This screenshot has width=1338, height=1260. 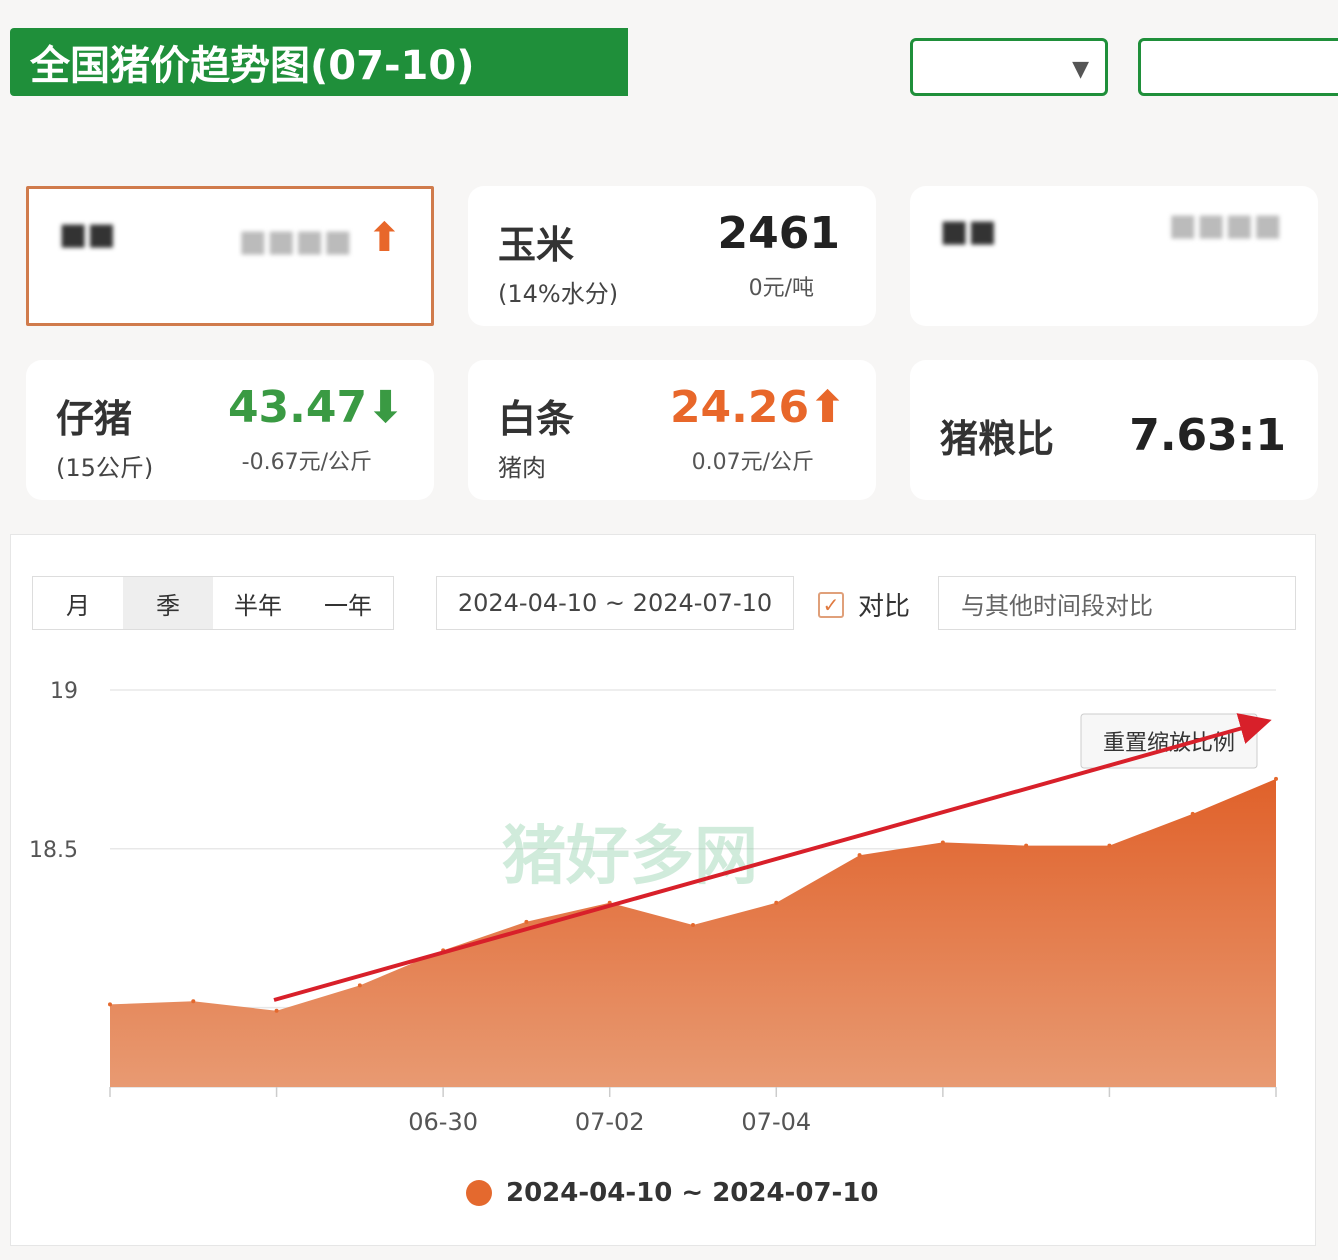 I want to click on chart-legend: 2024-04-10 ~ 2024-07-10, so click(x=672, y=1193).